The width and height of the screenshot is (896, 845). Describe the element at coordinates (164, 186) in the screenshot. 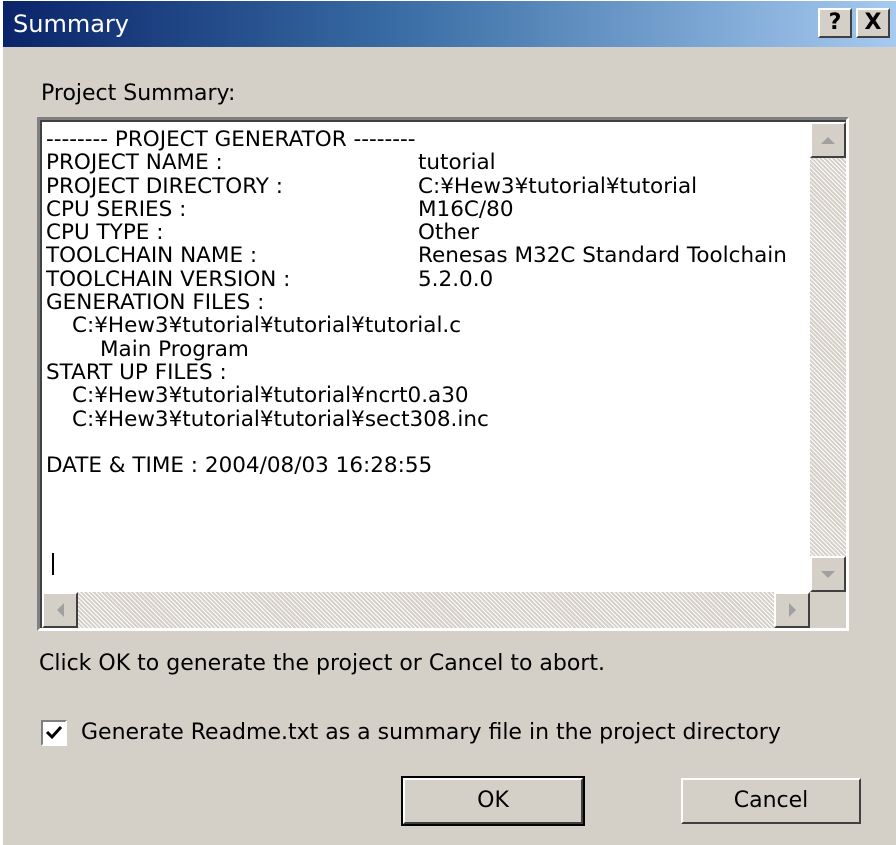

I see `field-key: PROJECT DIRECTORY :` at that location.